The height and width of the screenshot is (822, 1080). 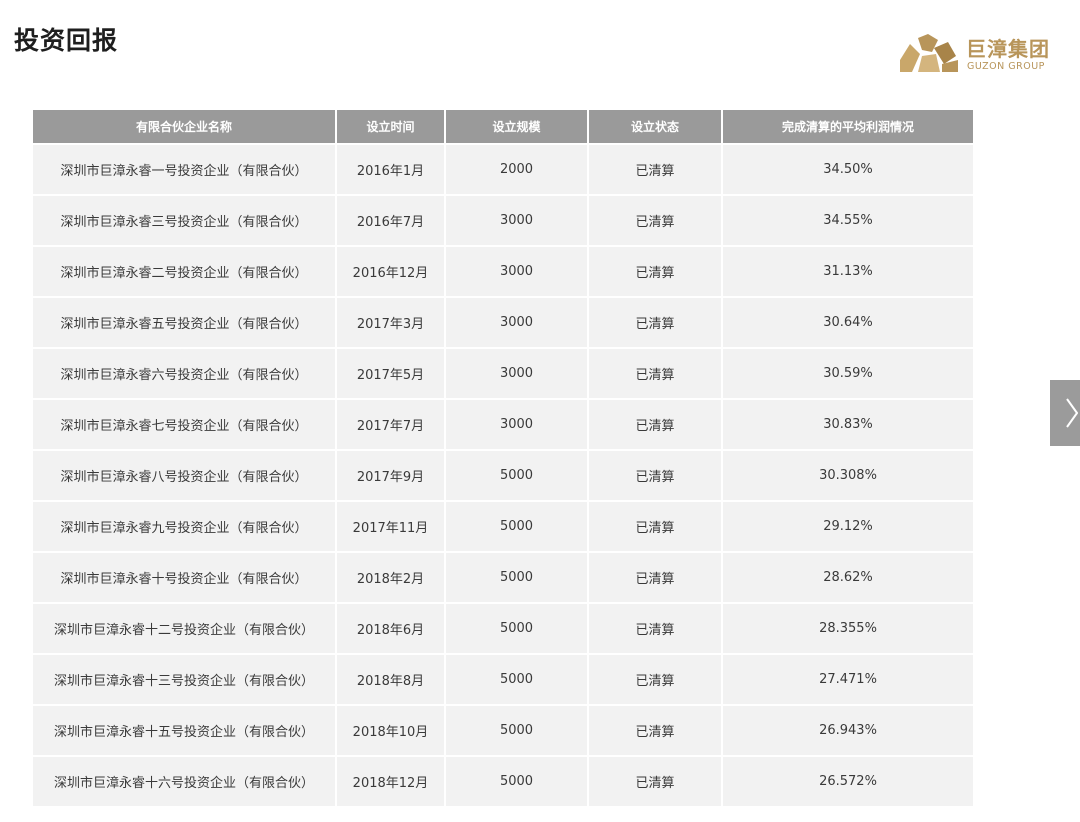 What do you see at coordinates (185, 127) in the screenshot?
I see `header-company-name: 有限合伙企业名称` at bounding box center [185, 127].